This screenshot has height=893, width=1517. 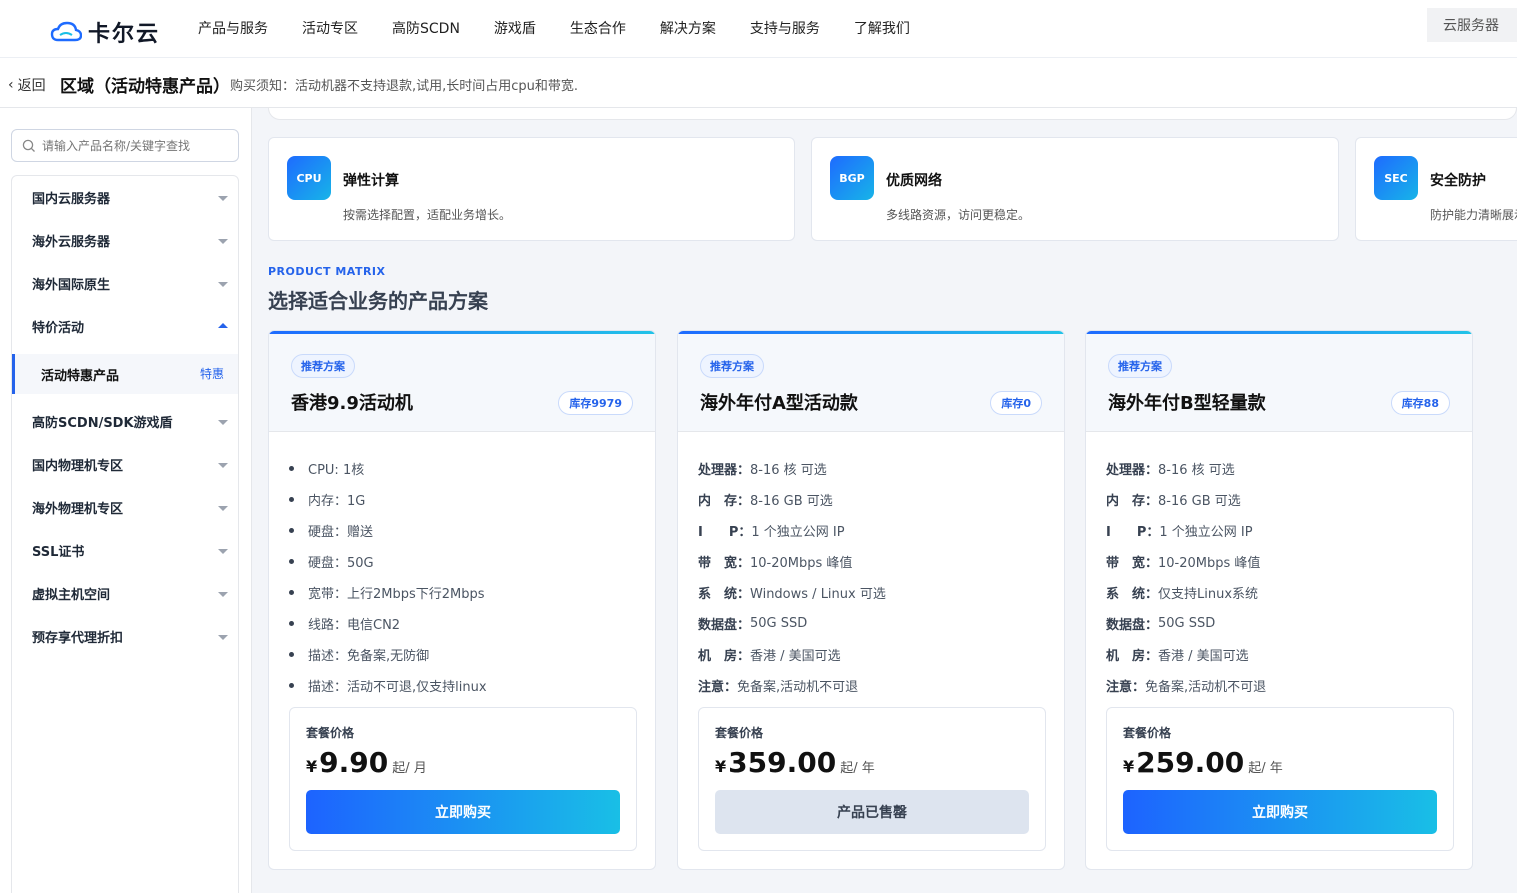 What do you see at coordinates (125, 550) in the screenshot?
I see `menu-ssl: SSL证书` at bounding box center [125, 550].